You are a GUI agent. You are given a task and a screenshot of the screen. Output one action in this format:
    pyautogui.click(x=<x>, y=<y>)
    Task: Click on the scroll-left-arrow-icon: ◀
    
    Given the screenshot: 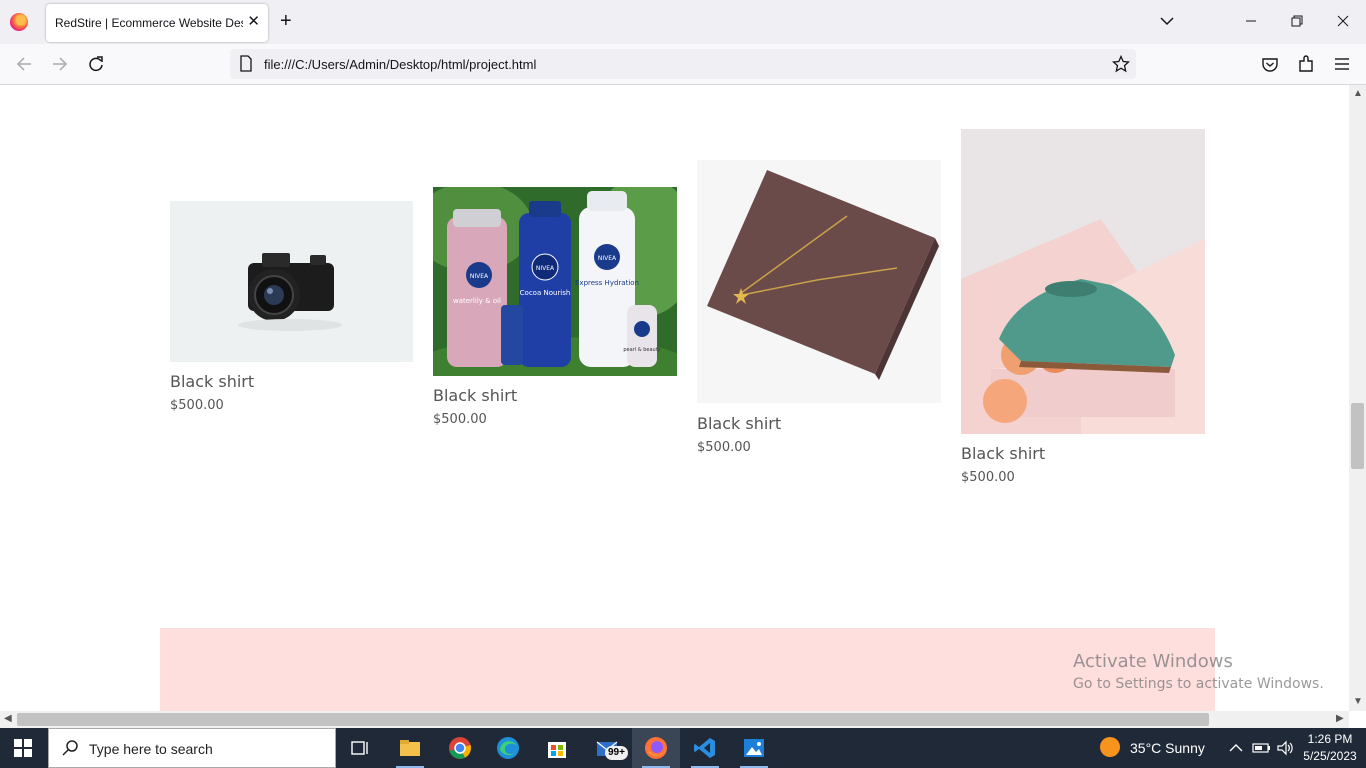 What is the action you would take?
    pyautogui.click(x=8, y=719)
    